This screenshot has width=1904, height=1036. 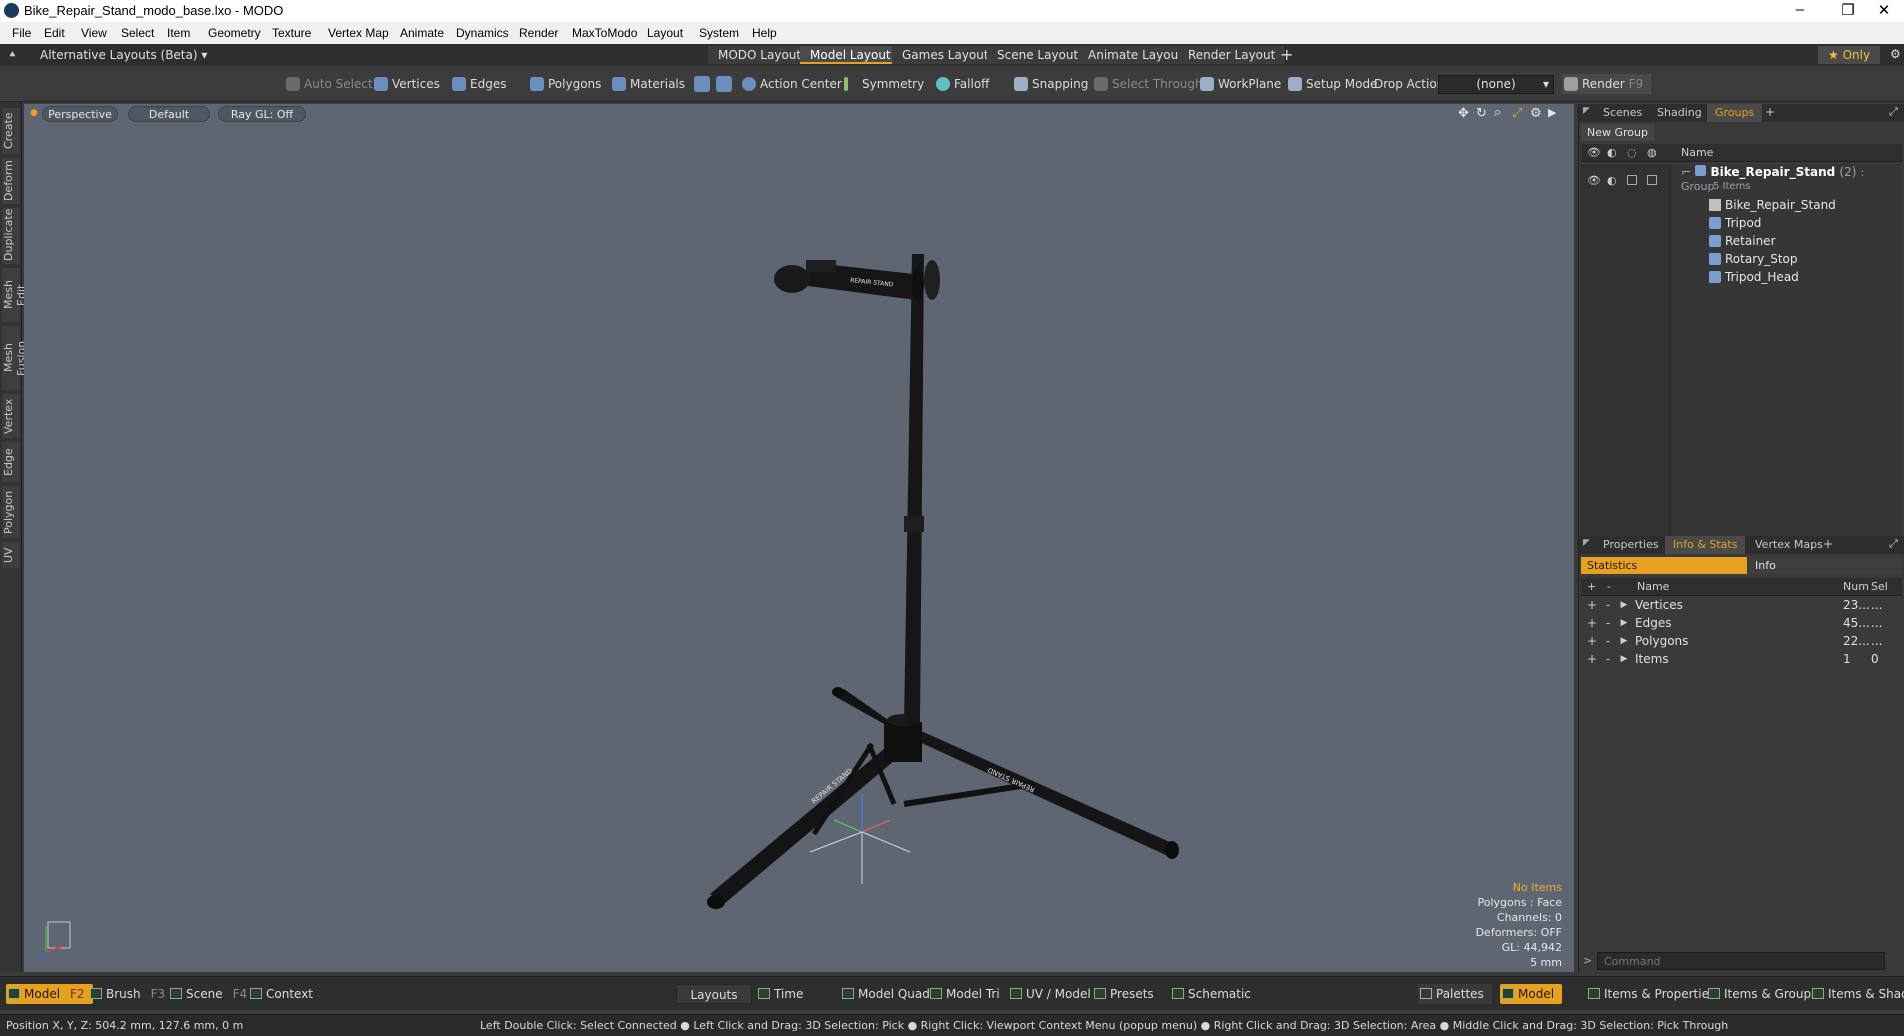 What do you see at coordinates (1664, 565) in the screenshot?
I see `subtab-statistics: Statistics` at bounding box center [1664, 565].